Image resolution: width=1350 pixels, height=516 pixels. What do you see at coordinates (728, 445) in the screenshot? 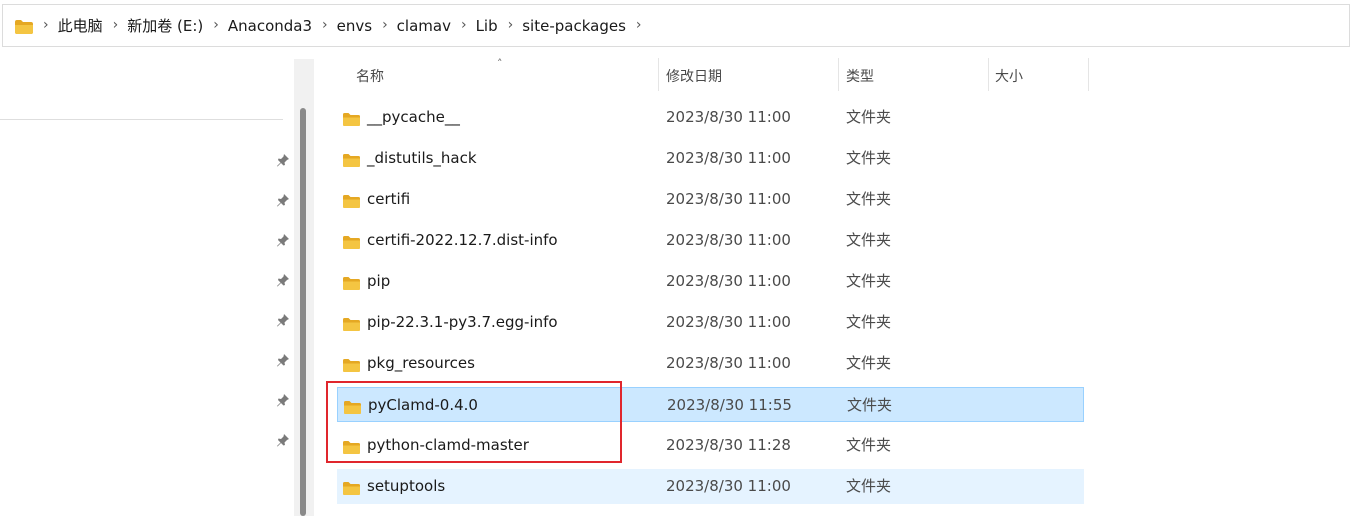
I see `file-modified-date: 2023/8/30 11:28` at bounding box center [728, 445].